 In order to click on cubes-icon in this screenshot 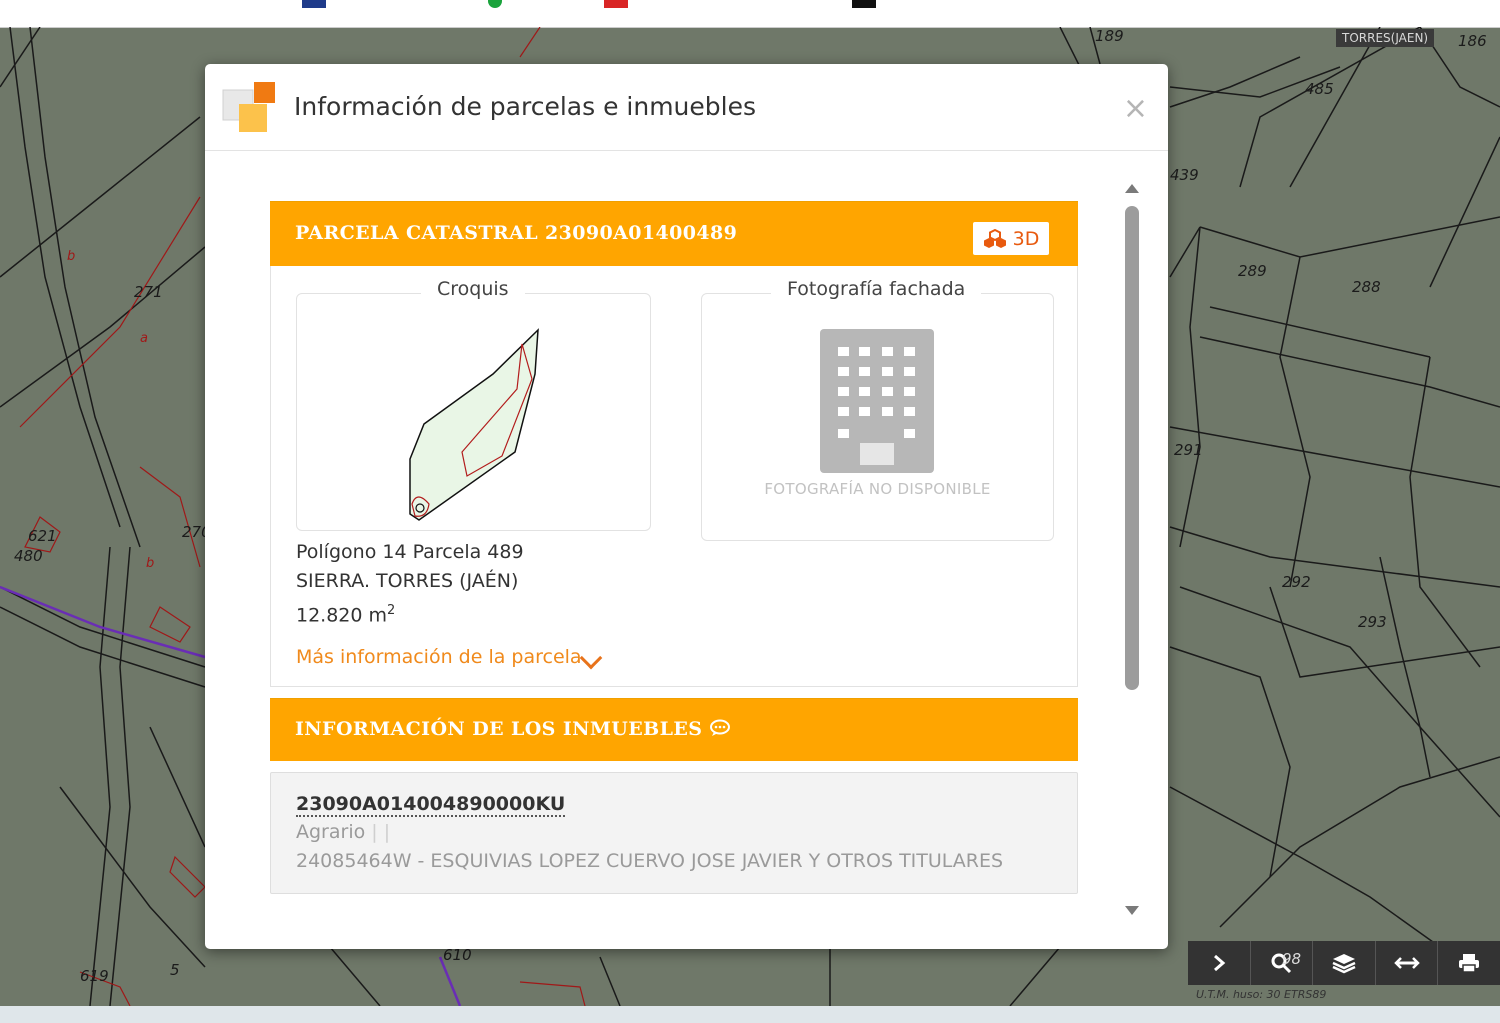, I will do `click(994, 238)`.